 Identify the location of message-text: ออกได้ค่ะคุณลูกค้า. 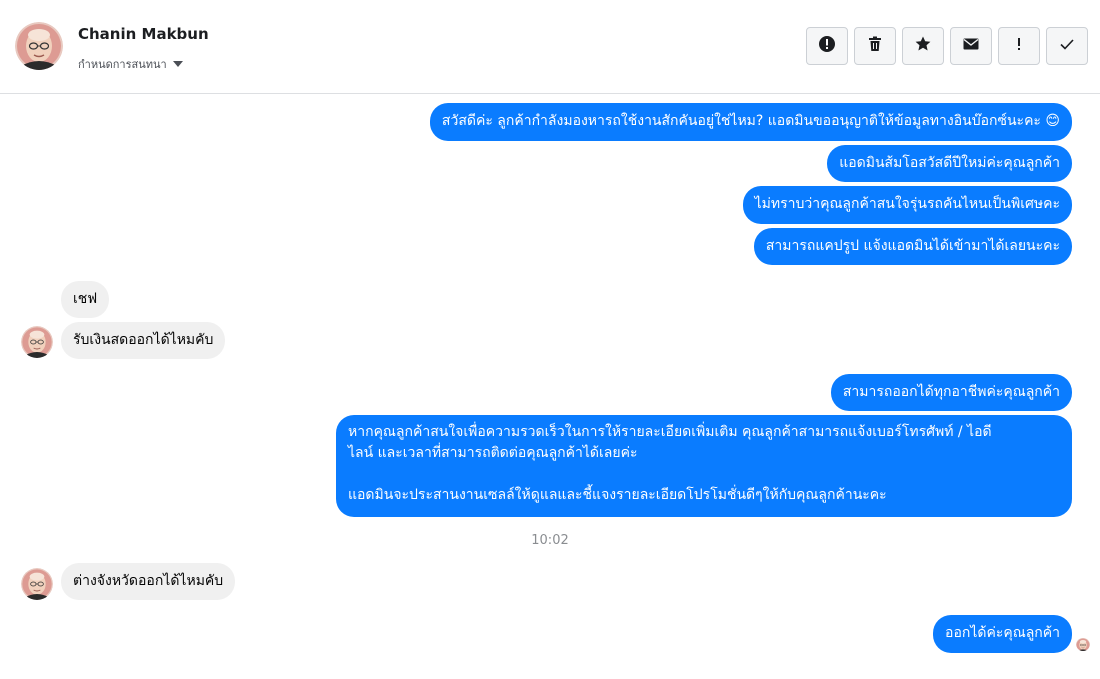
(1002, 633).